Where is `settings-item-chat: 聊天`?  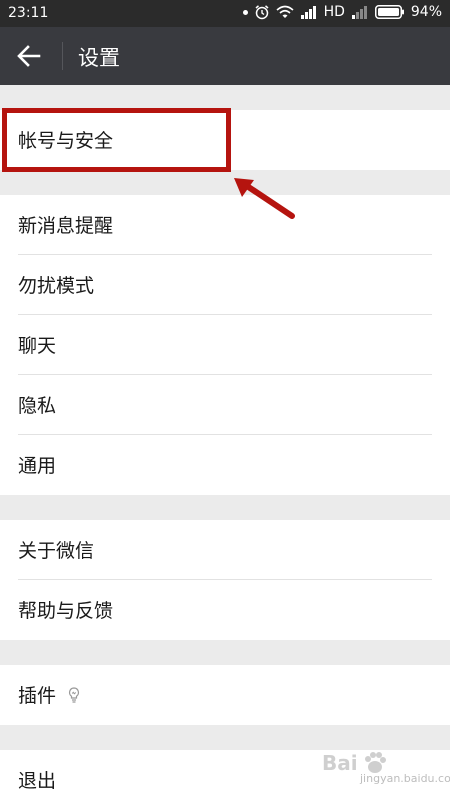 settings-item-chat: 聊天 is located at coordinates (225, 345).